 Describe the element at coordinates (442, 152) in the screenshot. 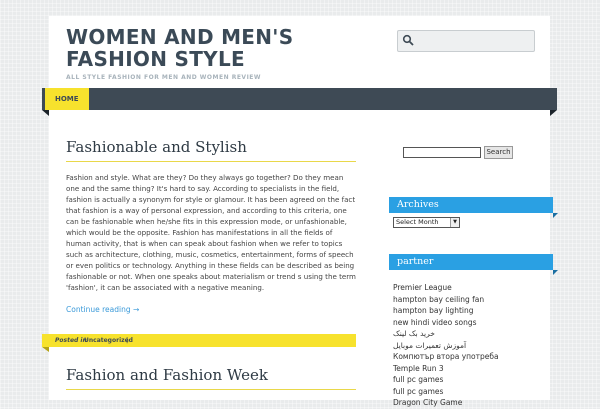

I see `sidebar-search-input` at that location.